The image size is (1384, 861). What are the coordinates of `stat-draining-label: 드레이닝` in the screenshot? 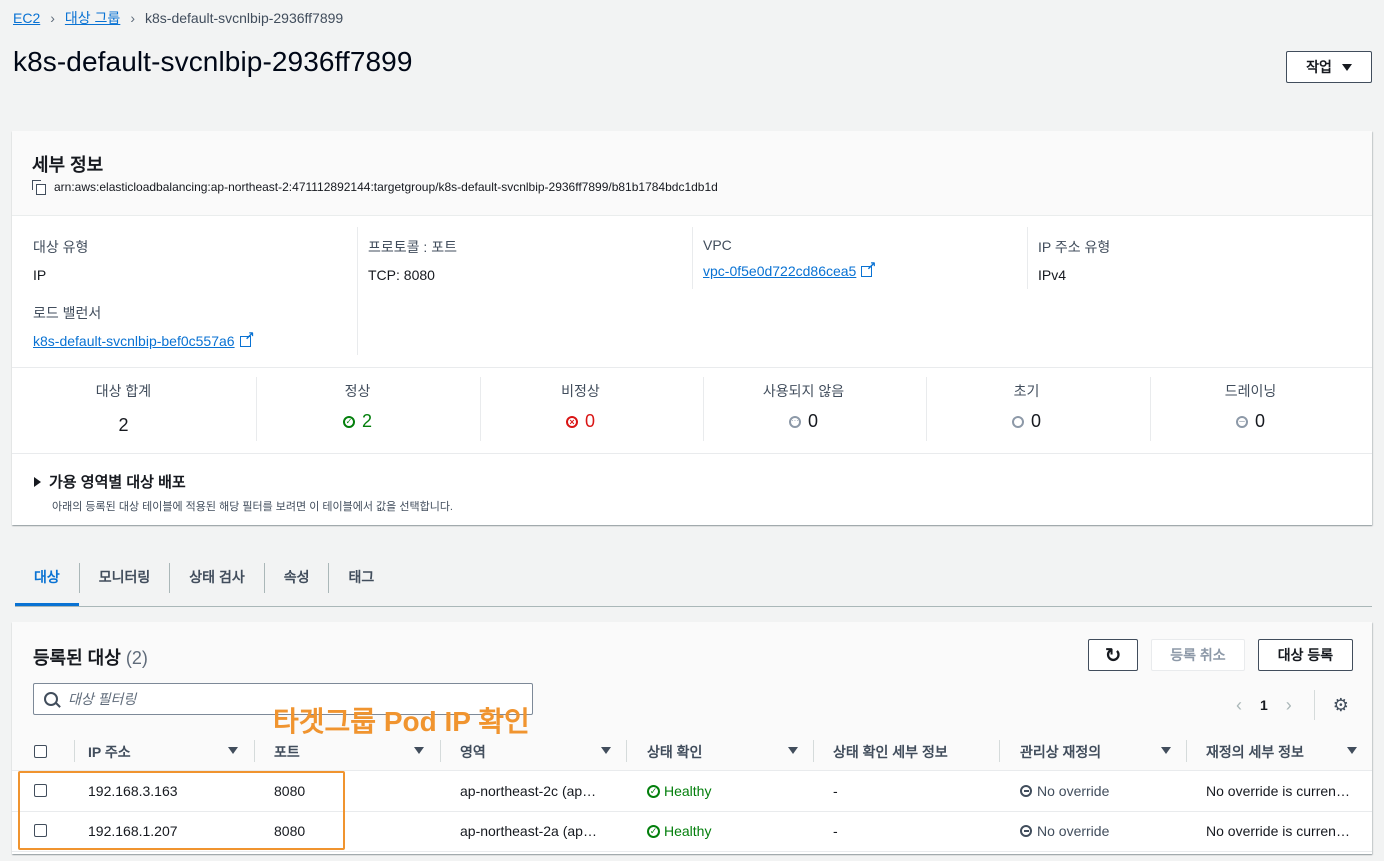 It's located at (1250, 391).